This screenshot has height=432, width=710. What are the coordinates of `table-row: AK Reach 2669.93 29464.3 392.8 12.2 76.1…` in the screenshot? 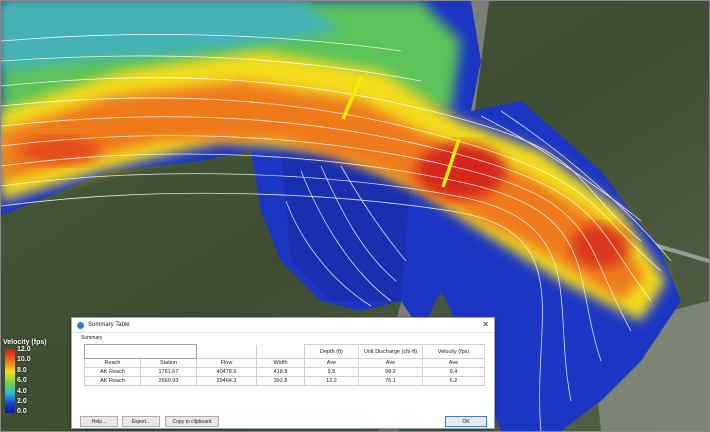 It's located at (284, 381).